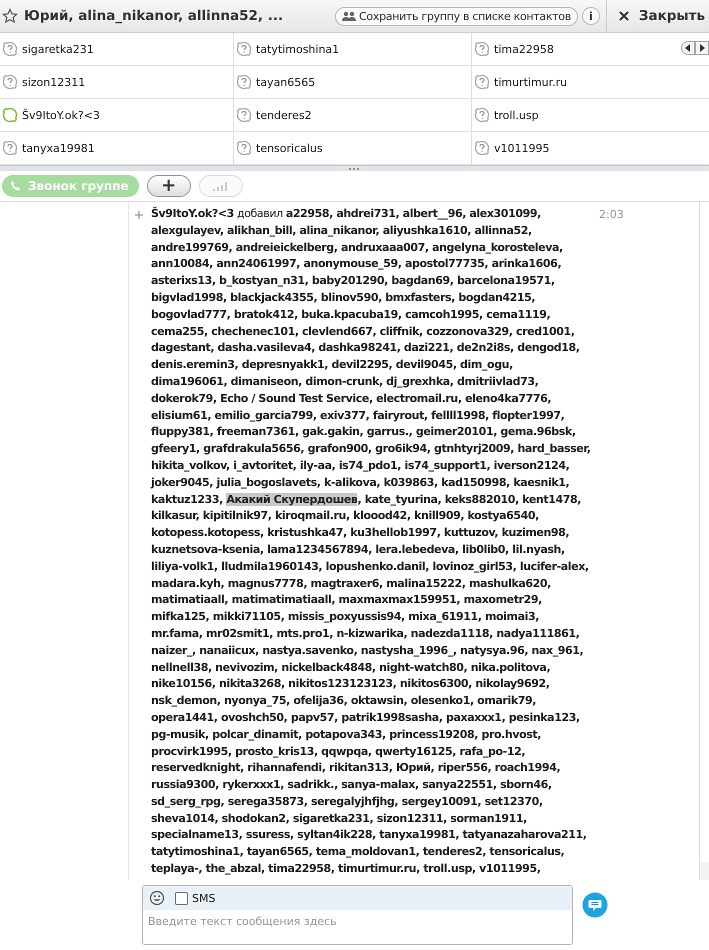 This screenshot has width=709, height=950. Describe the element at coordinates (58, 148) in the screenshot. I see `contact-name: tanyxa19981` at that location.